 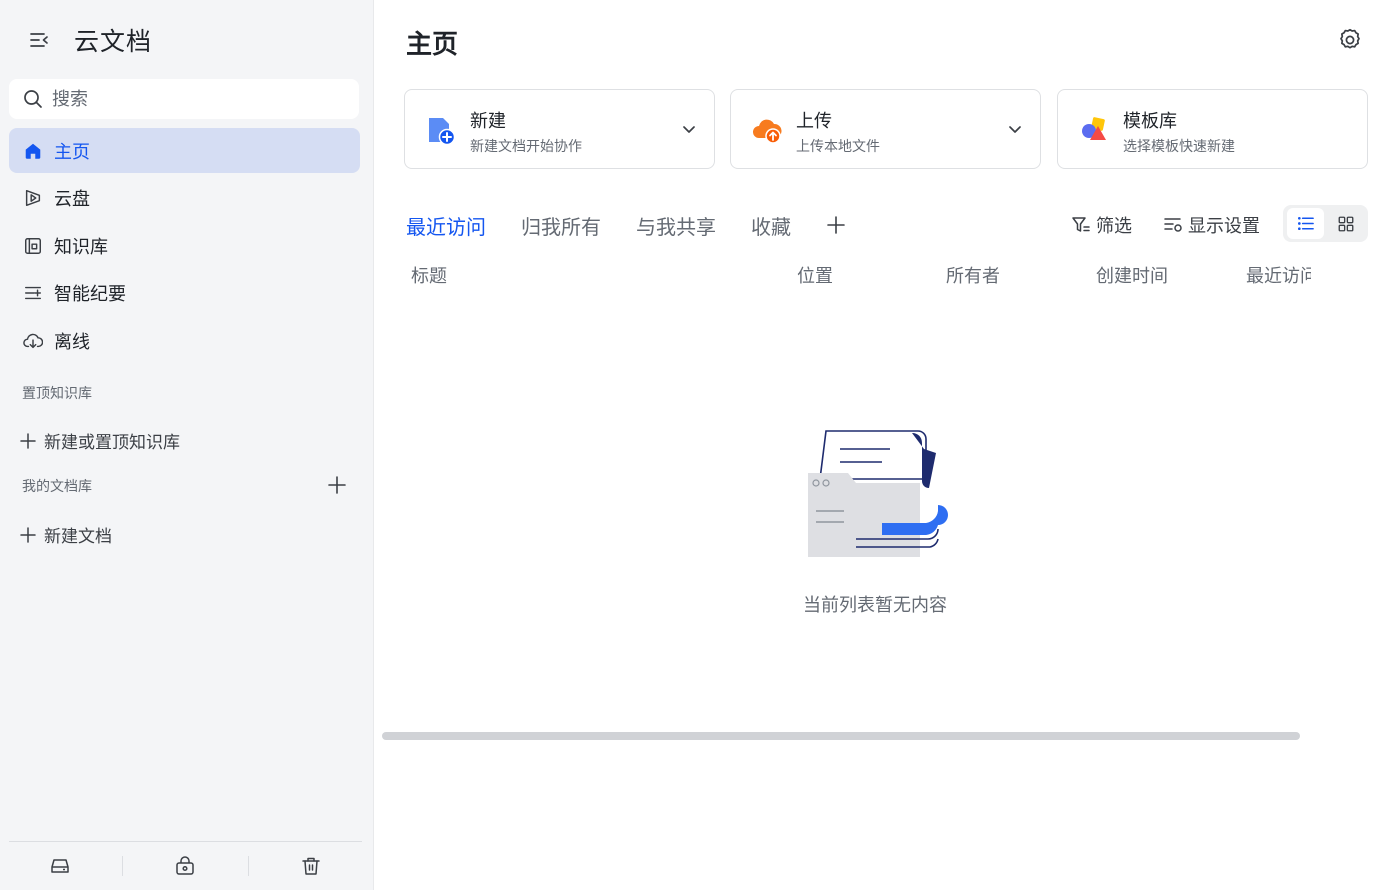 I want to click on settings-gear-icon, so click(x=1350, y=40).